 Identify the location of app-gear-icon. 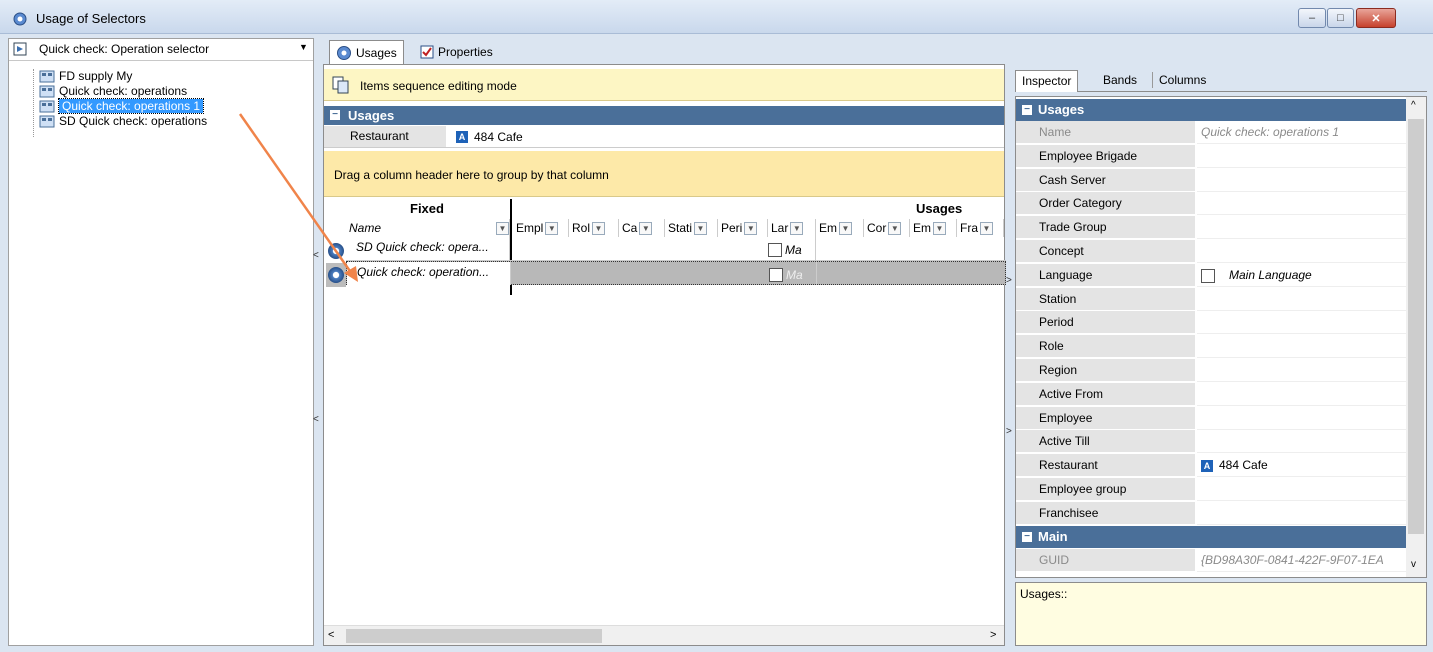
(20, 19).